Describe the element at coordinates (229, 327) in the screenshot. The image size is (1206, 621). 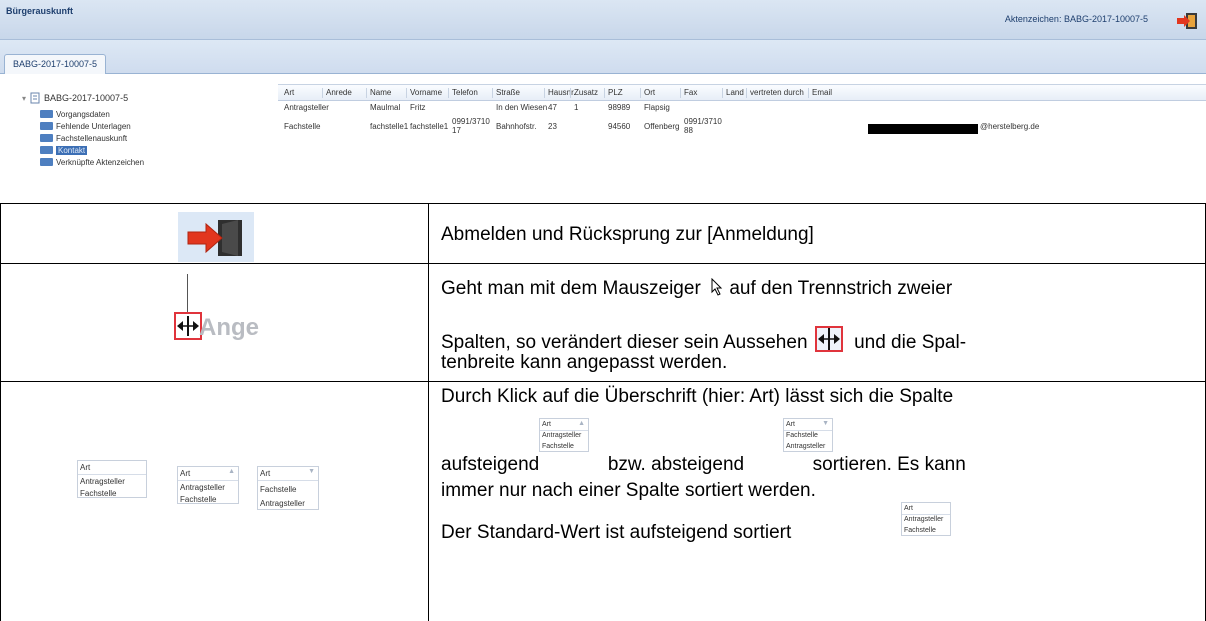
I see `column-header-sample: Ange` at that location.